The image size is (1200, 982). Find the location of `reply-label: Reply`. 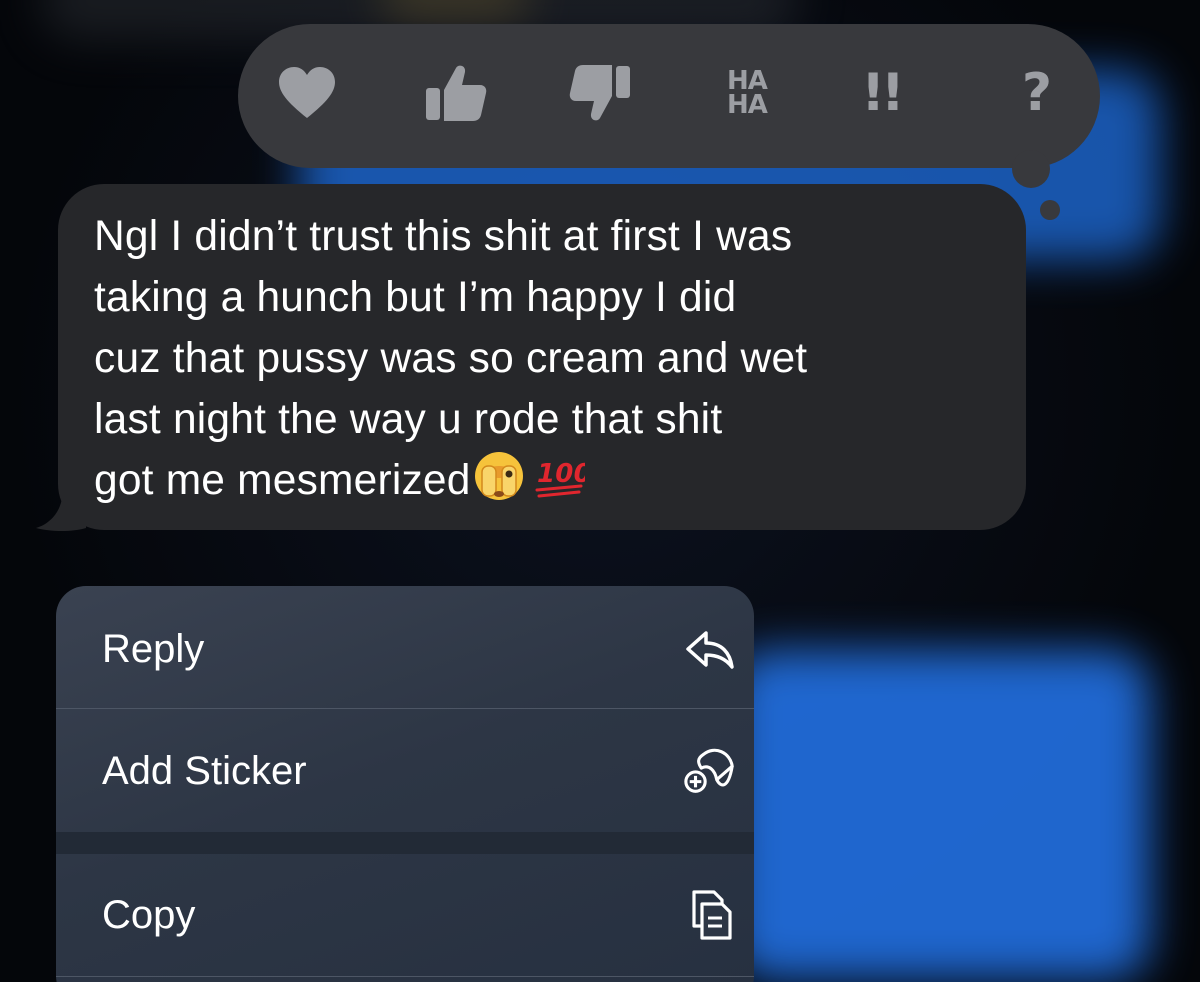

reply-label: Reply is located at coordinates (153, 648).